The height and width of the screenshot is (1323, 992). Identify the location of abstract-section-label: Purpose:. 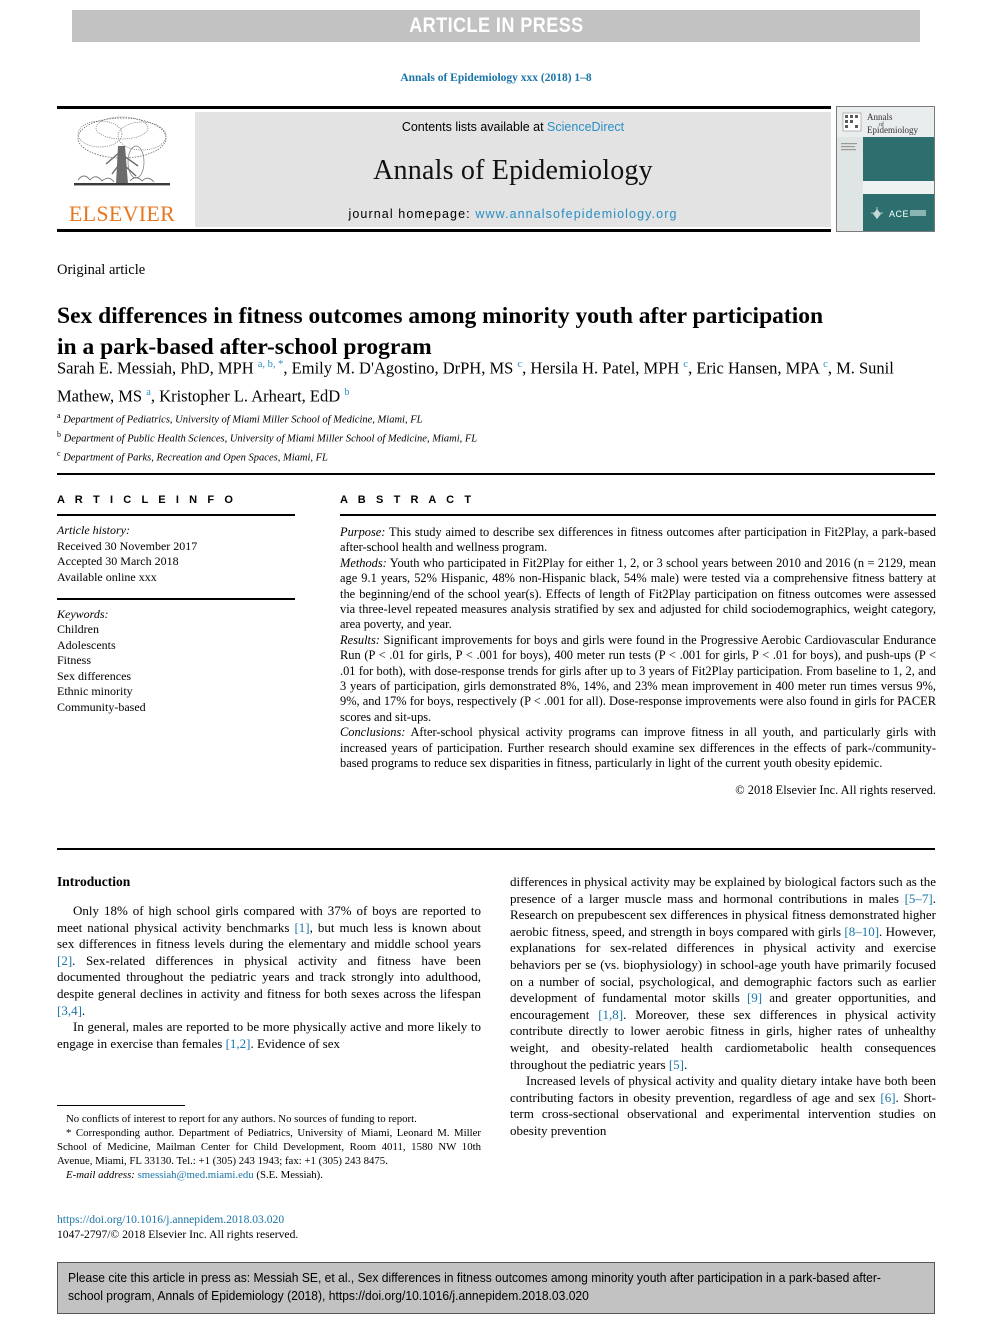
(363, 532).